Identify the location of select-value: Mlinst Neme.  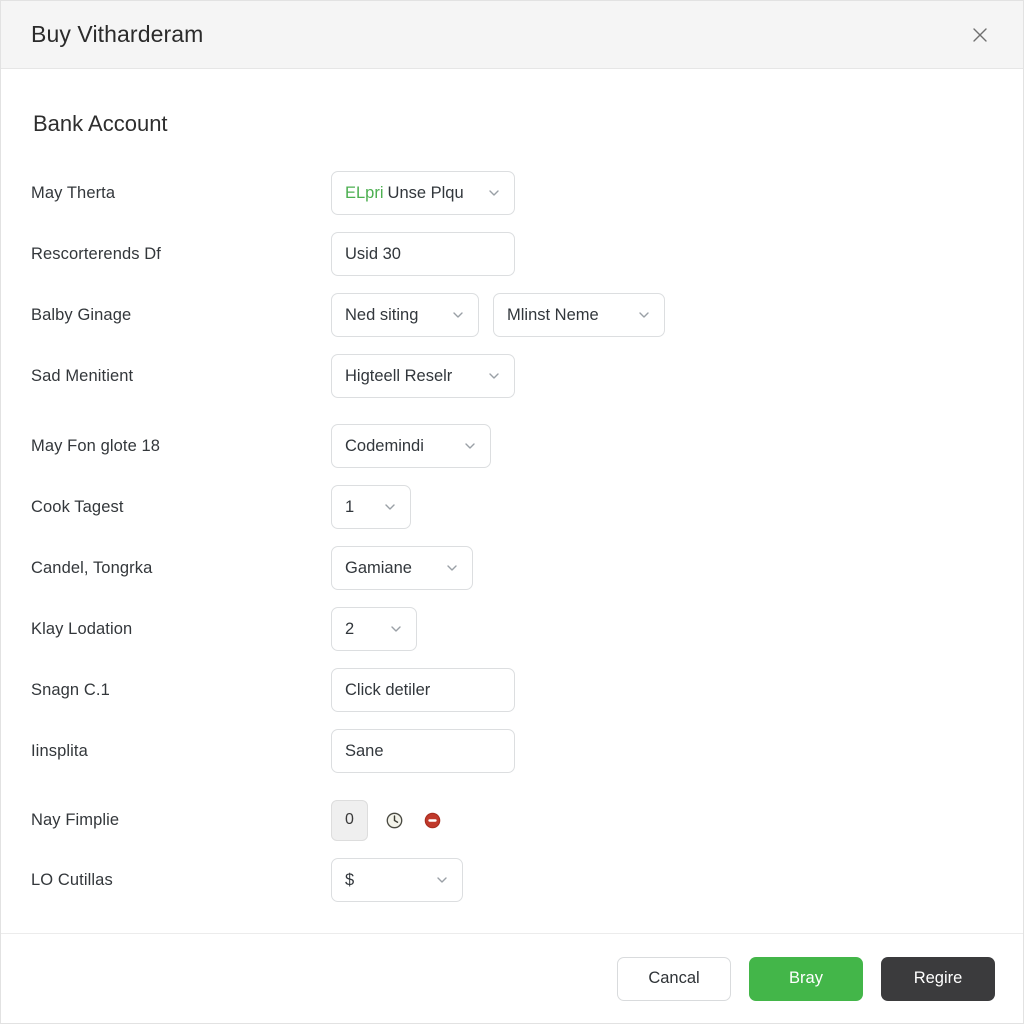
(553, 314).